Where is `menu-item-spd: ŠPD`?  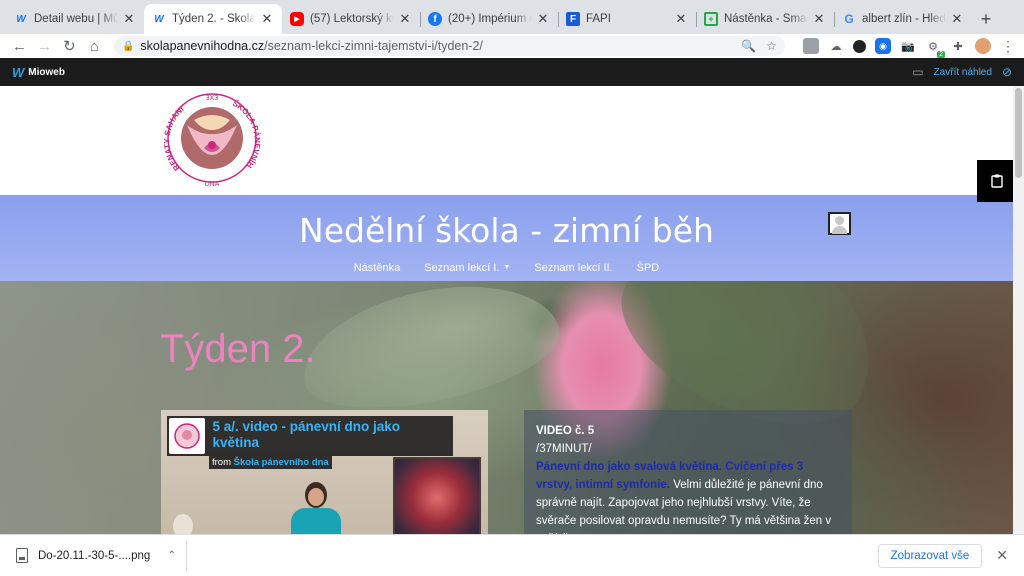
menu-item-spd: ŠPD is located at coordinates (648, 268).